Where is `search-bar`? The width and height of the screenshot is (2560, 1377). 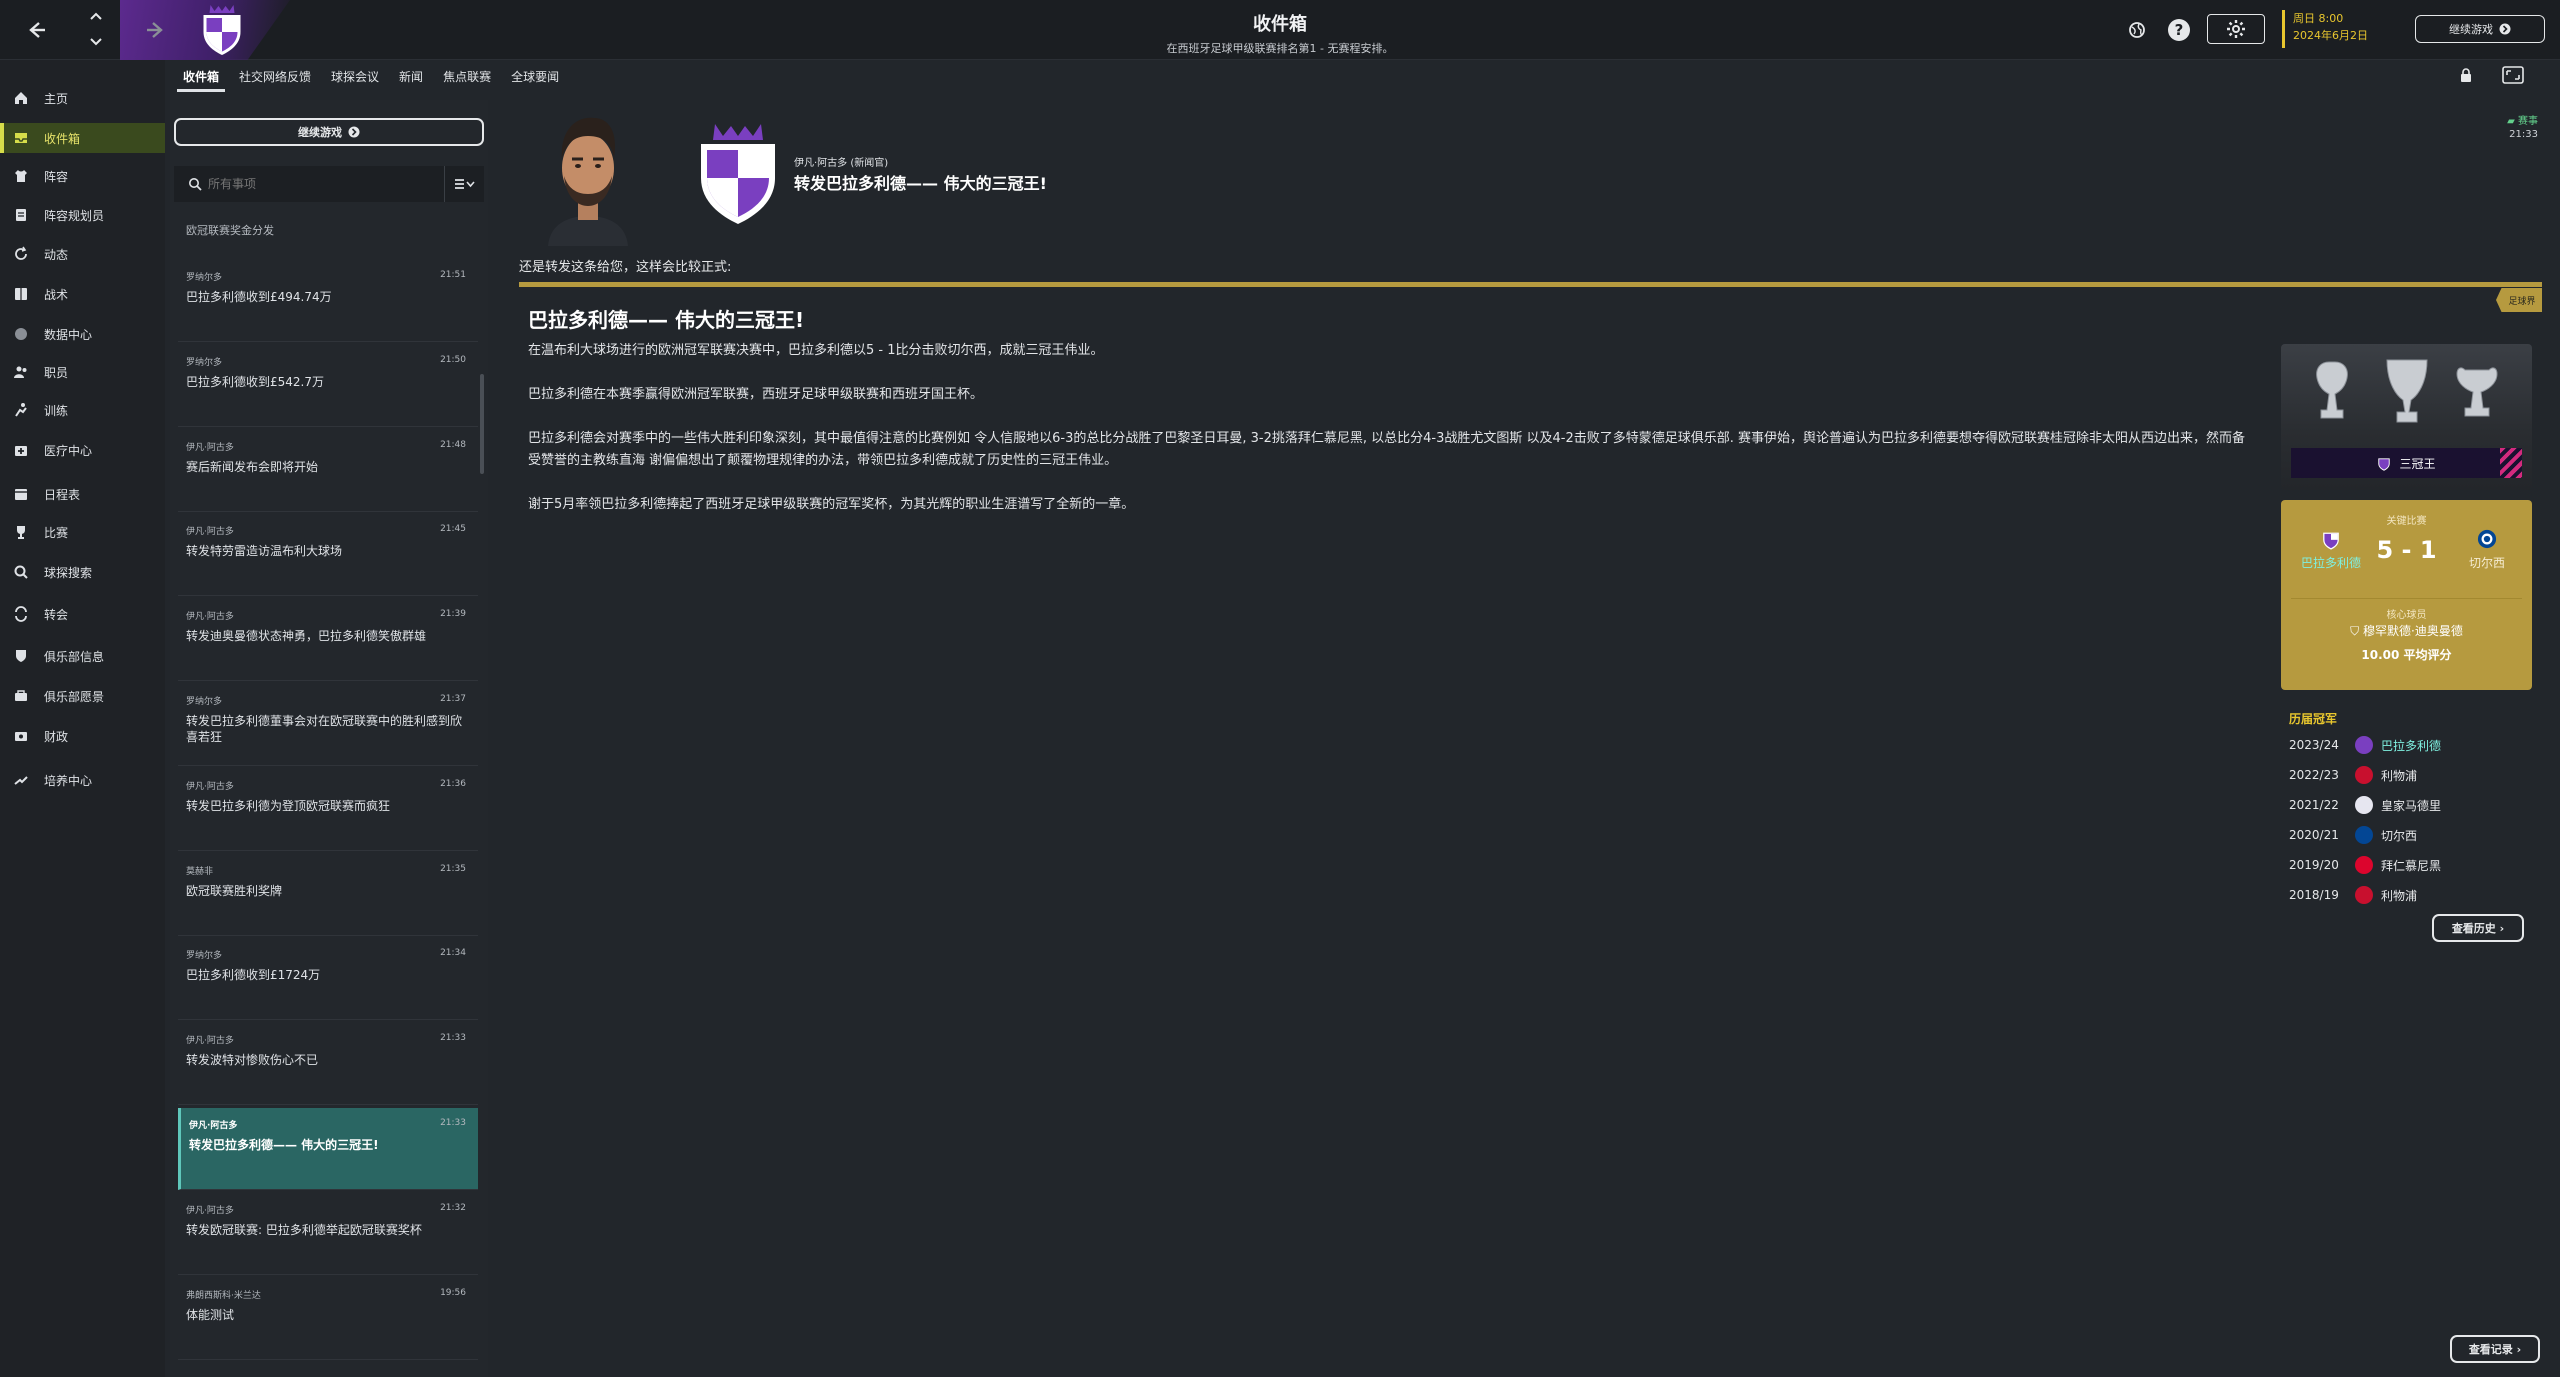
search-bar is located at coordinates (329, 184).